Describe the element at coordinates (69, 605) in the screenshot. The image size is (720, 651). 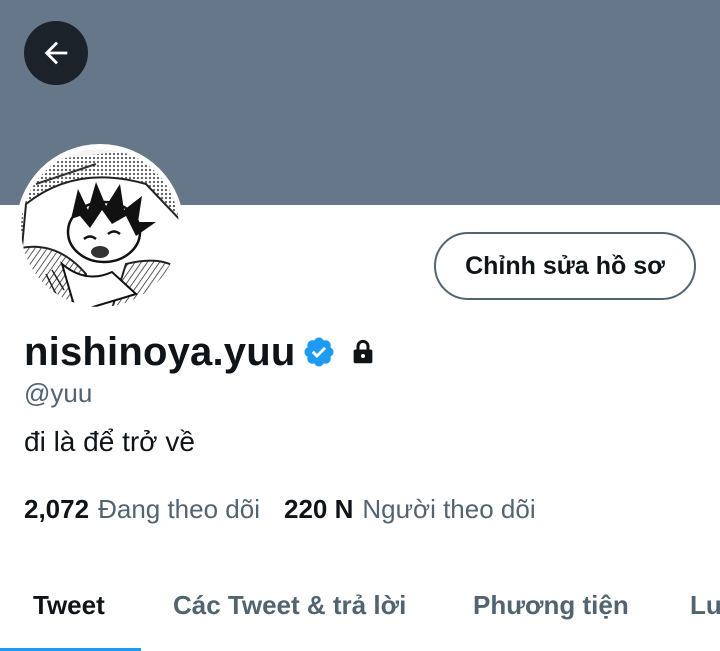
I see `tab-tweets: Tweet` at that location.